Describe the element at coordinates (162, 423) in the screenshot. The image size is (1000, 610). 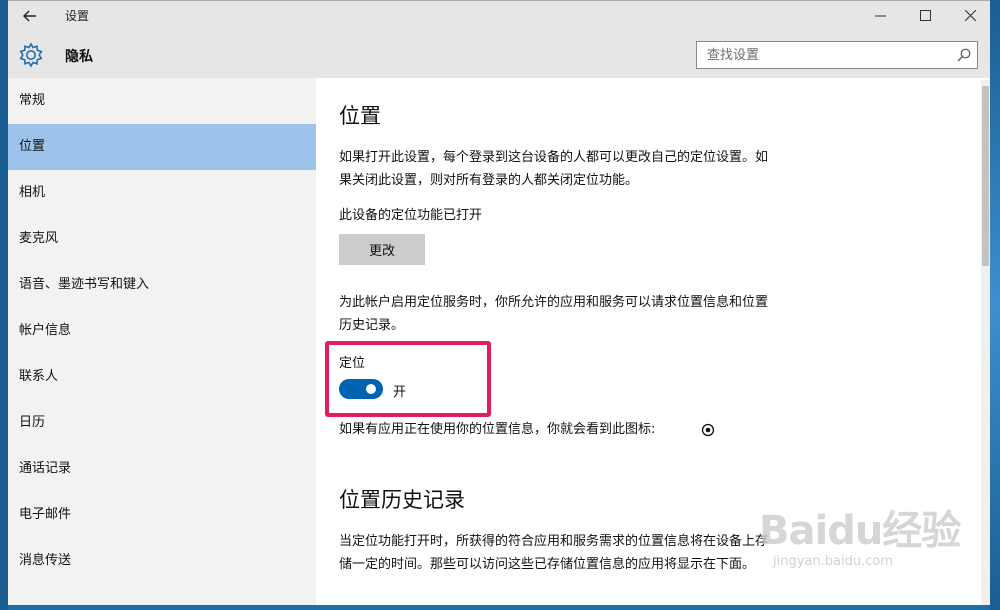
I see `sidebar-item-calendar: 日历` at that location.